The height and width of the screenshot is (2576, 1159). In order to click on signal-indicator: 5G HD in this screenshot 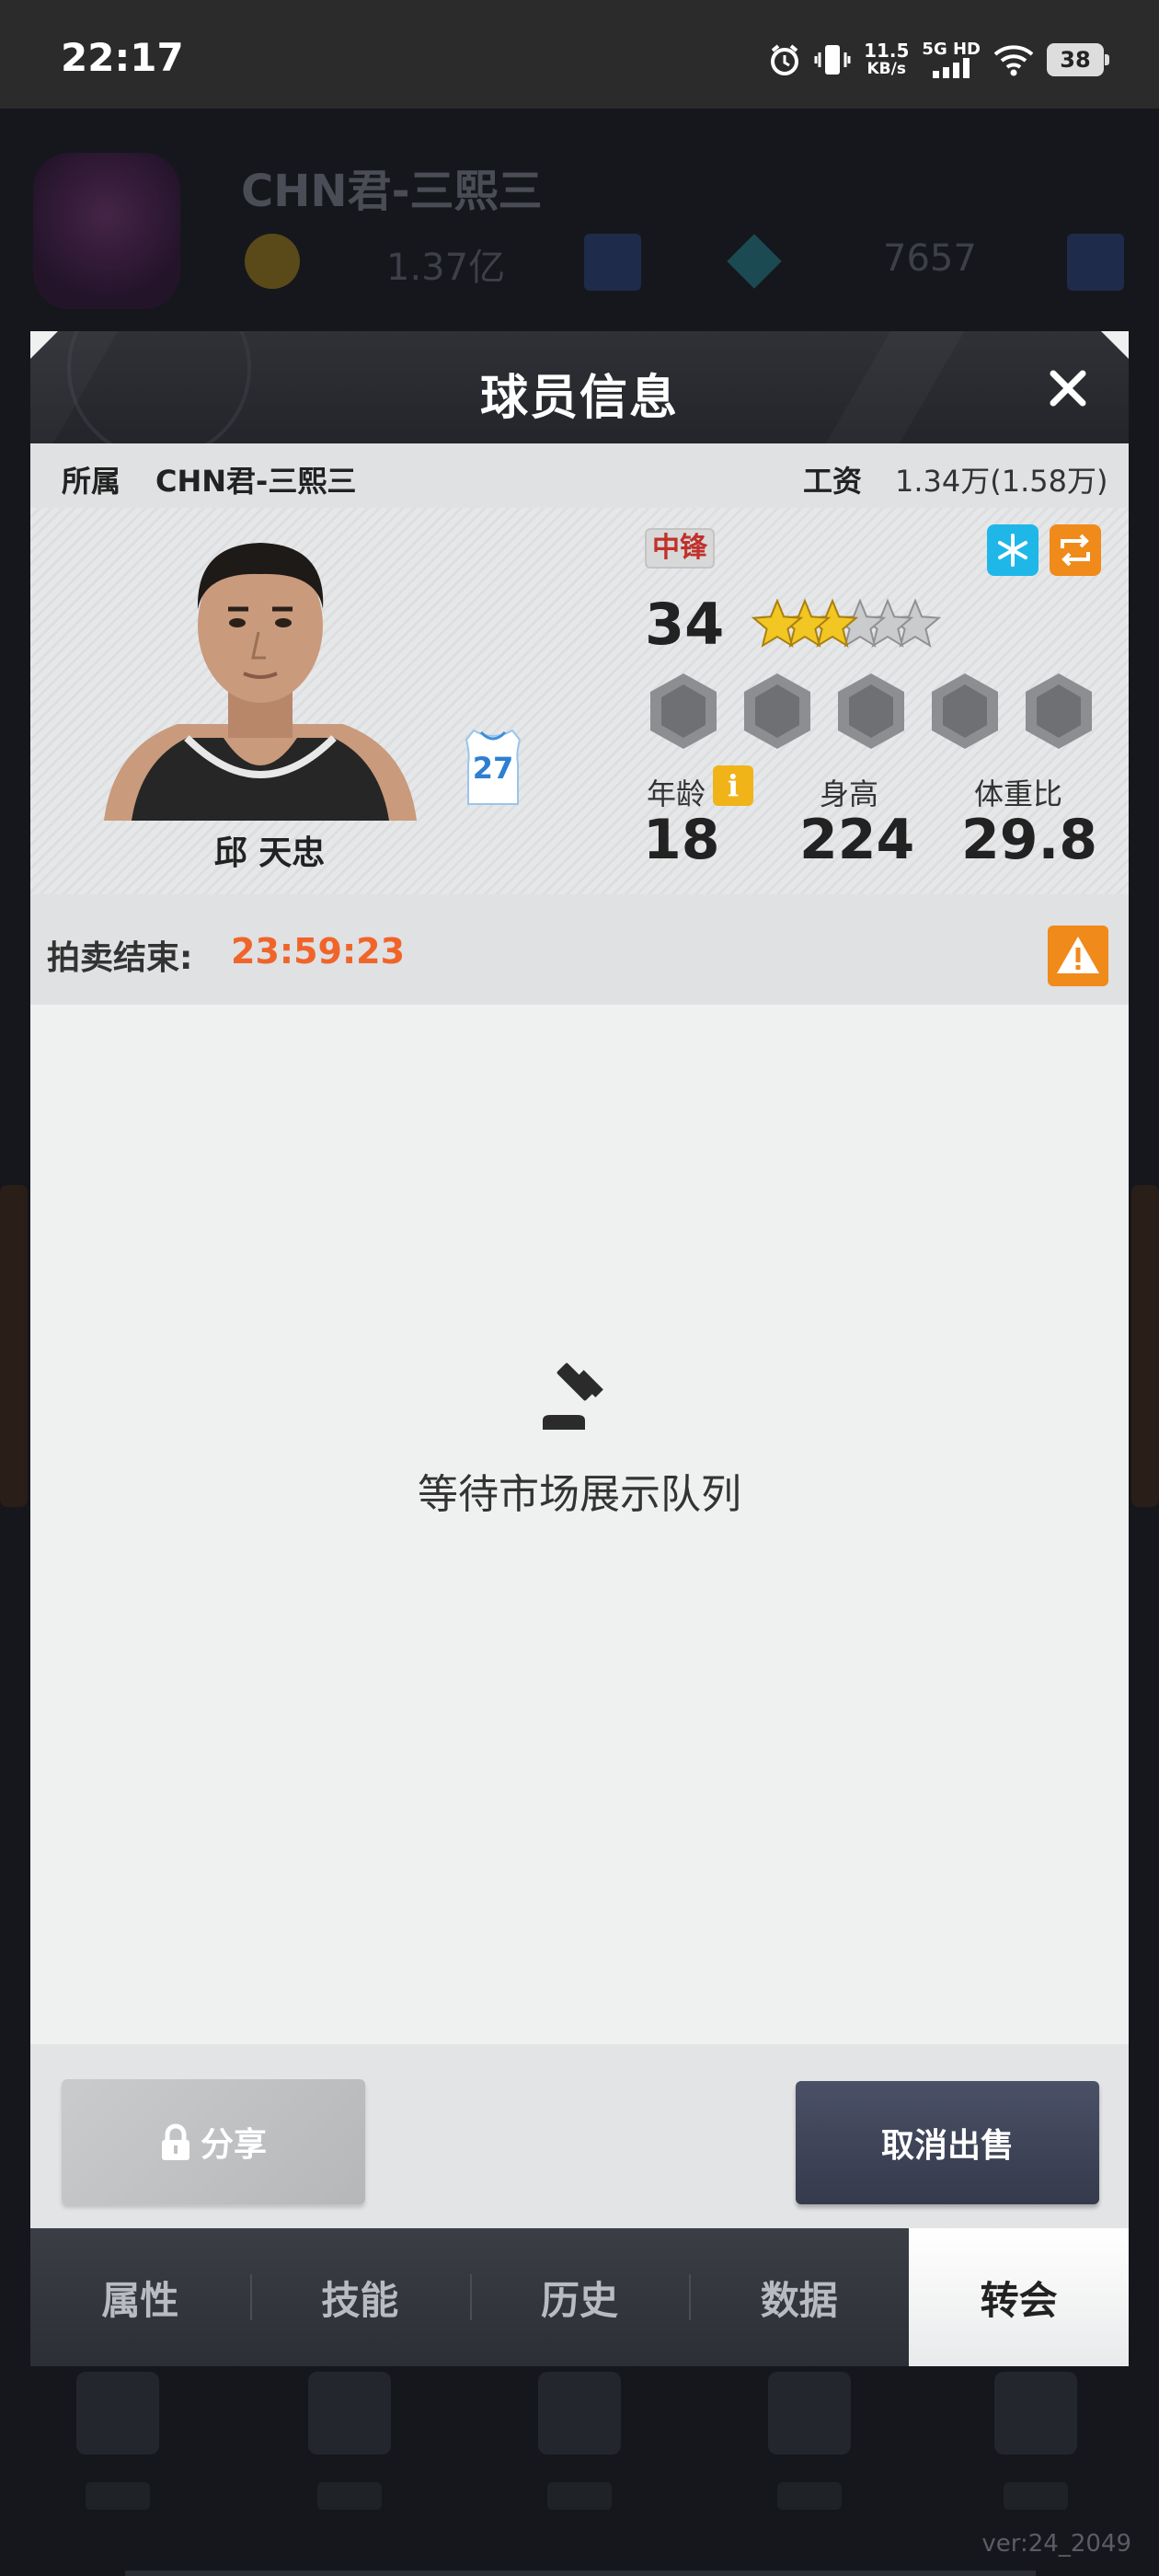, I will do `click(951, 59)`.